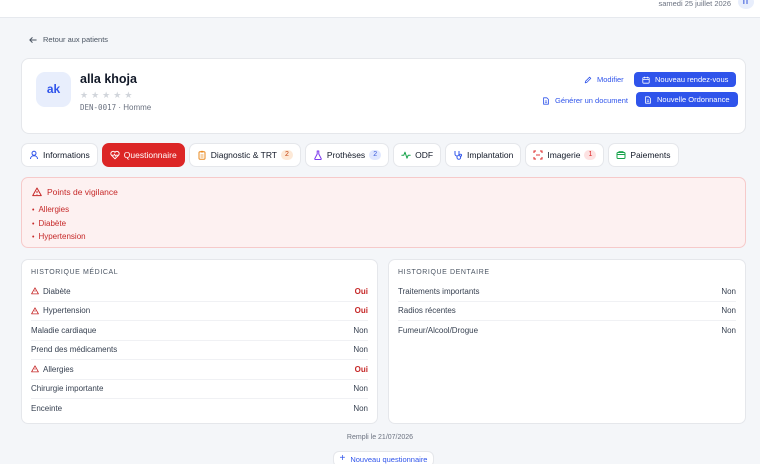 The height and width of the screenshot is (464, 760). What do you see at coordinates (590, 155) in the screenshot?
I see `tab-count-badge: 1` at bounding box center [590, 155].